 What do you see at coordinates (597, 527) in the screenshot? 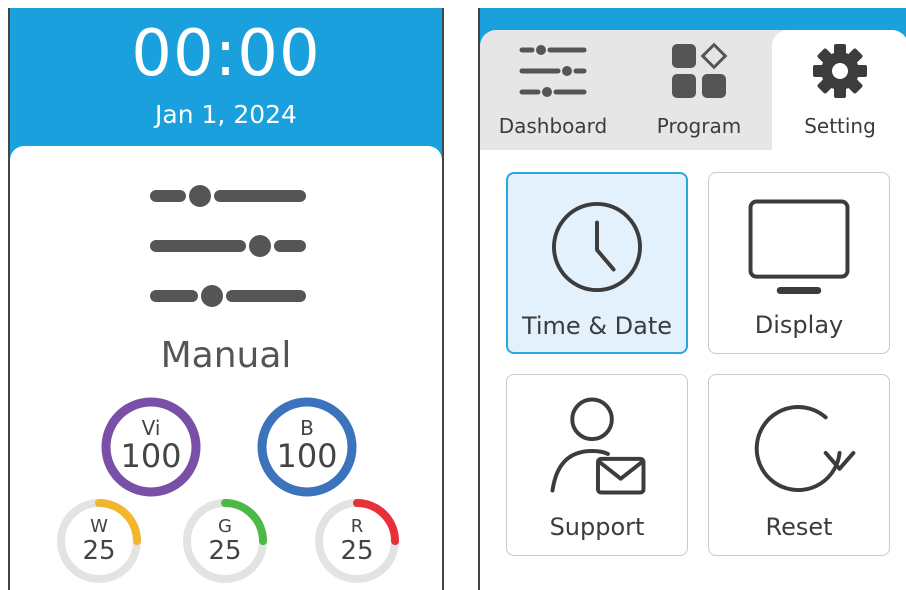
I see `tile-label: Support` at bounding box center [597, 527].